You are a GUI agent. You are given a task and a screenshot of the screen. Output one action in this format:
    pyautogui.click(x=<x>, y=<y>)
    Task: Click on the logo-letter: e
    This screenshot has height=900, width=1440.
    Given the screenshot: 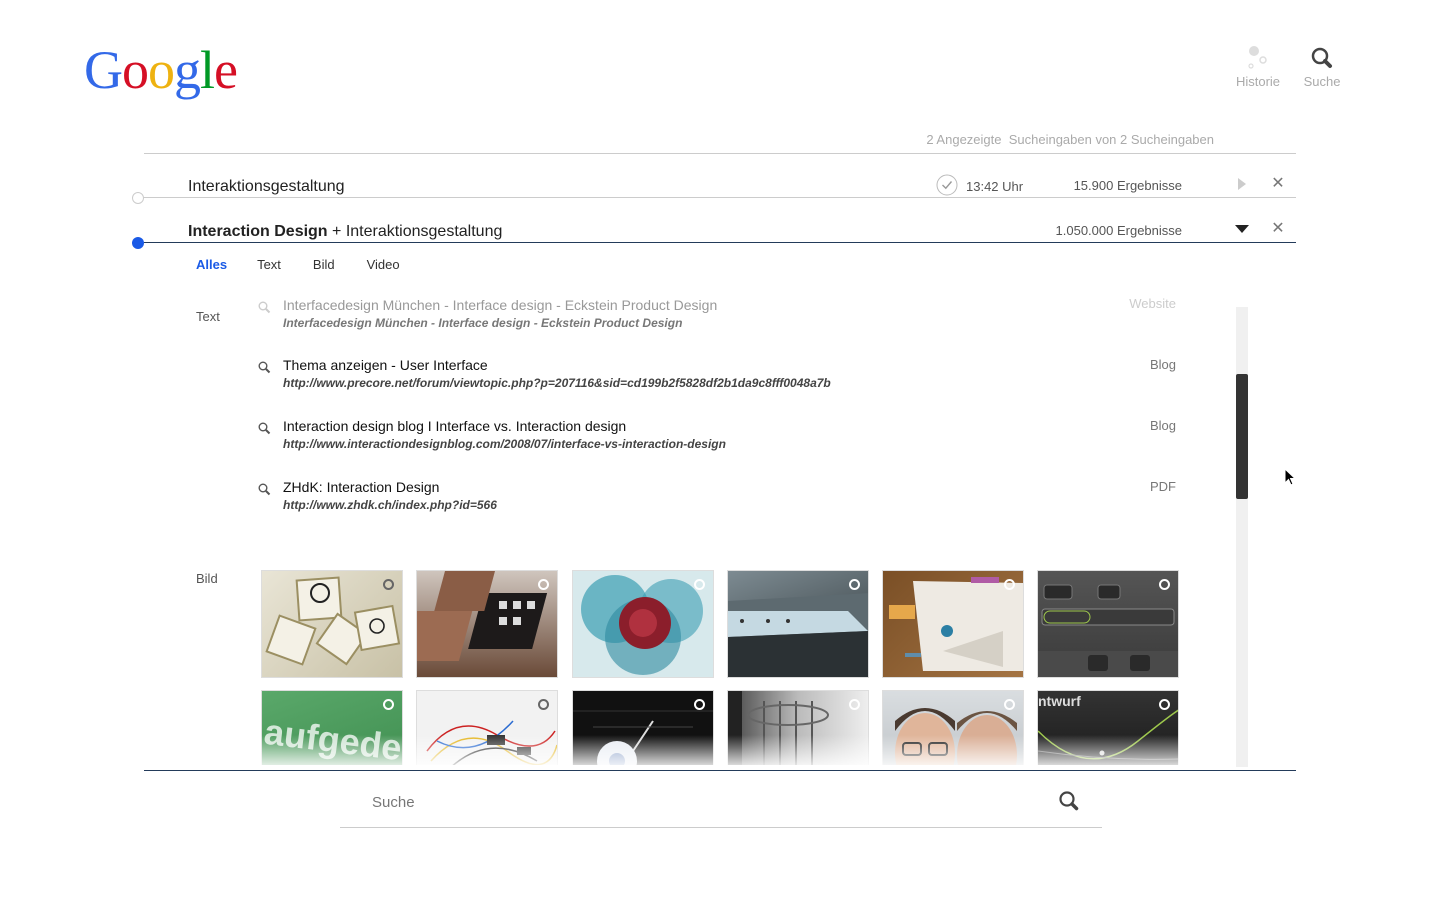 What is the action you would take?
    pyautogui.click(x=226, y=70)
    